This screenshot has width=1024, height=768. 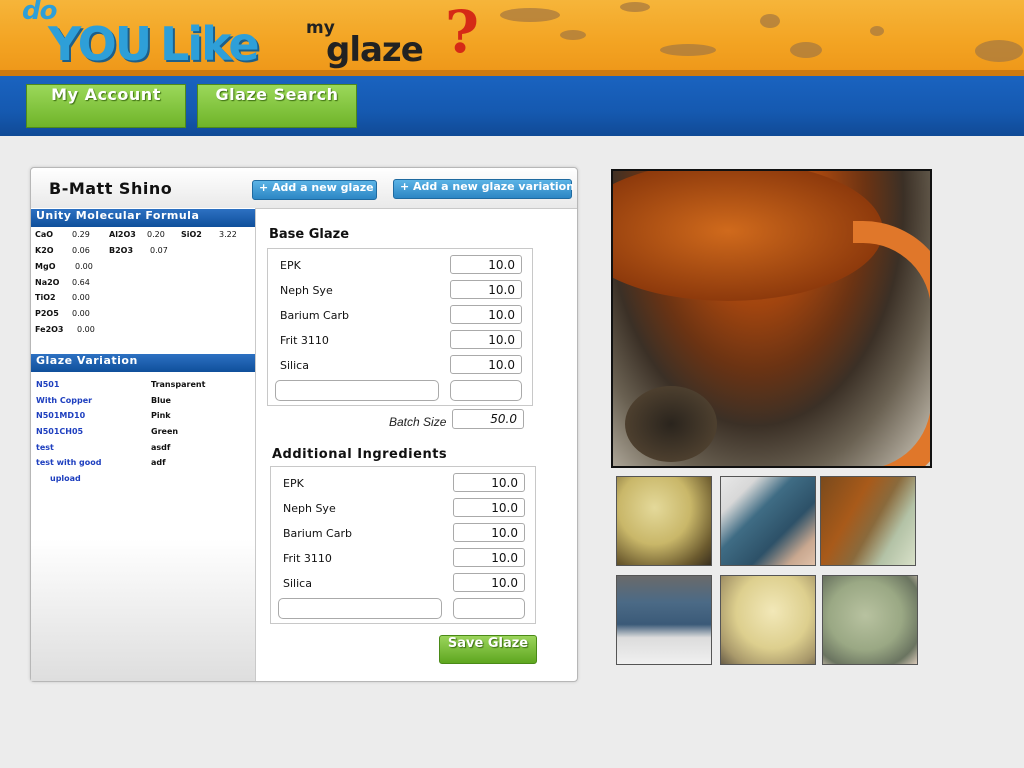 I want to click on variation-name-link: test with good, so click(x=69, y=462).